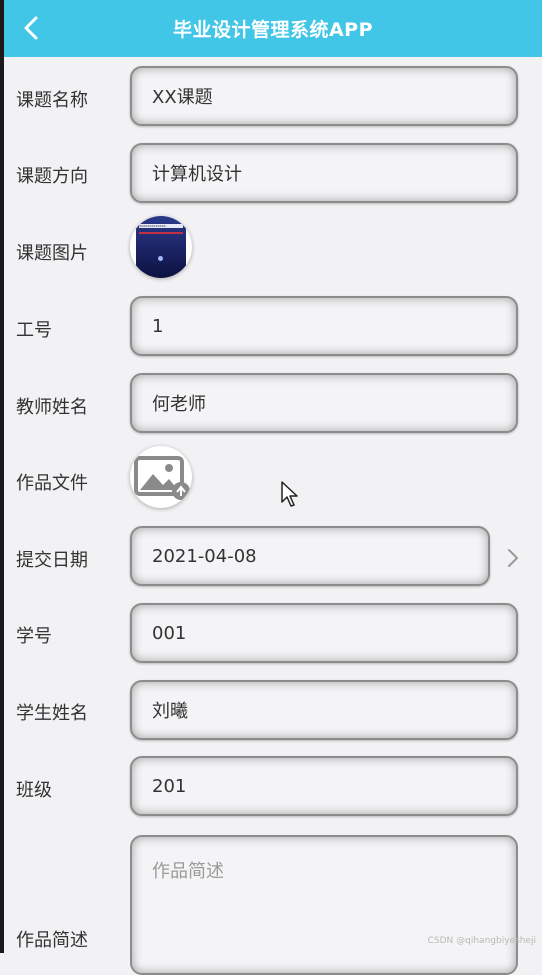  Describe the element at coordinates (324, 633) in the screenshot. I see `student-id-input: 001` at that location.